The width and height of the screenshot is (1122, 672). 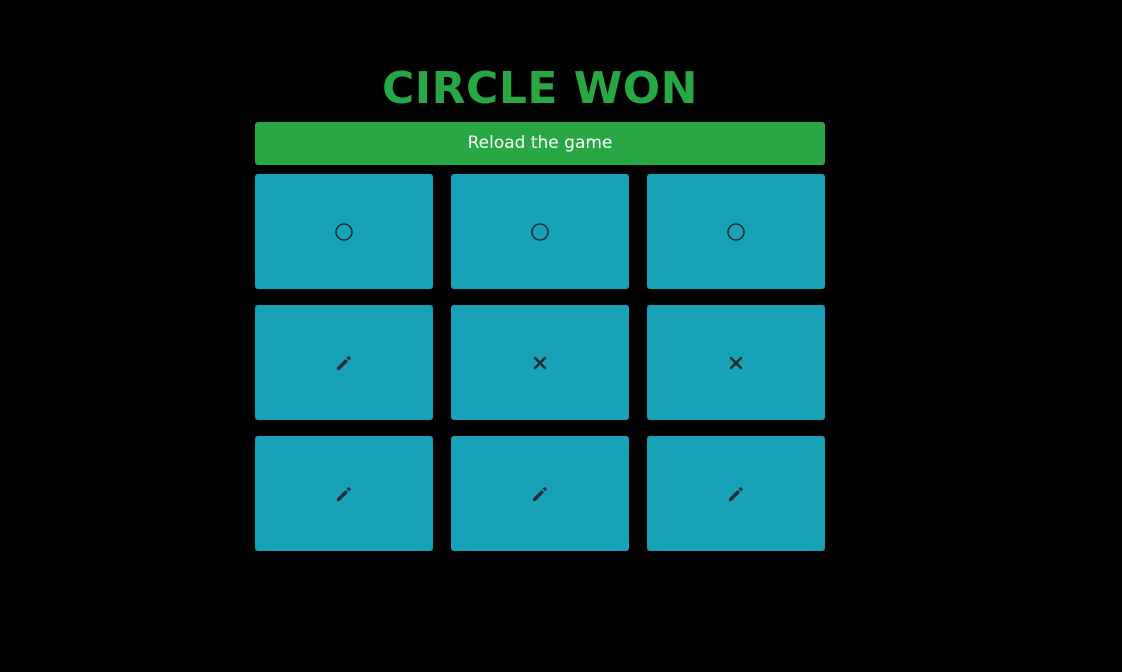 I want to click on board-cell-r3c2, so click(x=540, y=493).